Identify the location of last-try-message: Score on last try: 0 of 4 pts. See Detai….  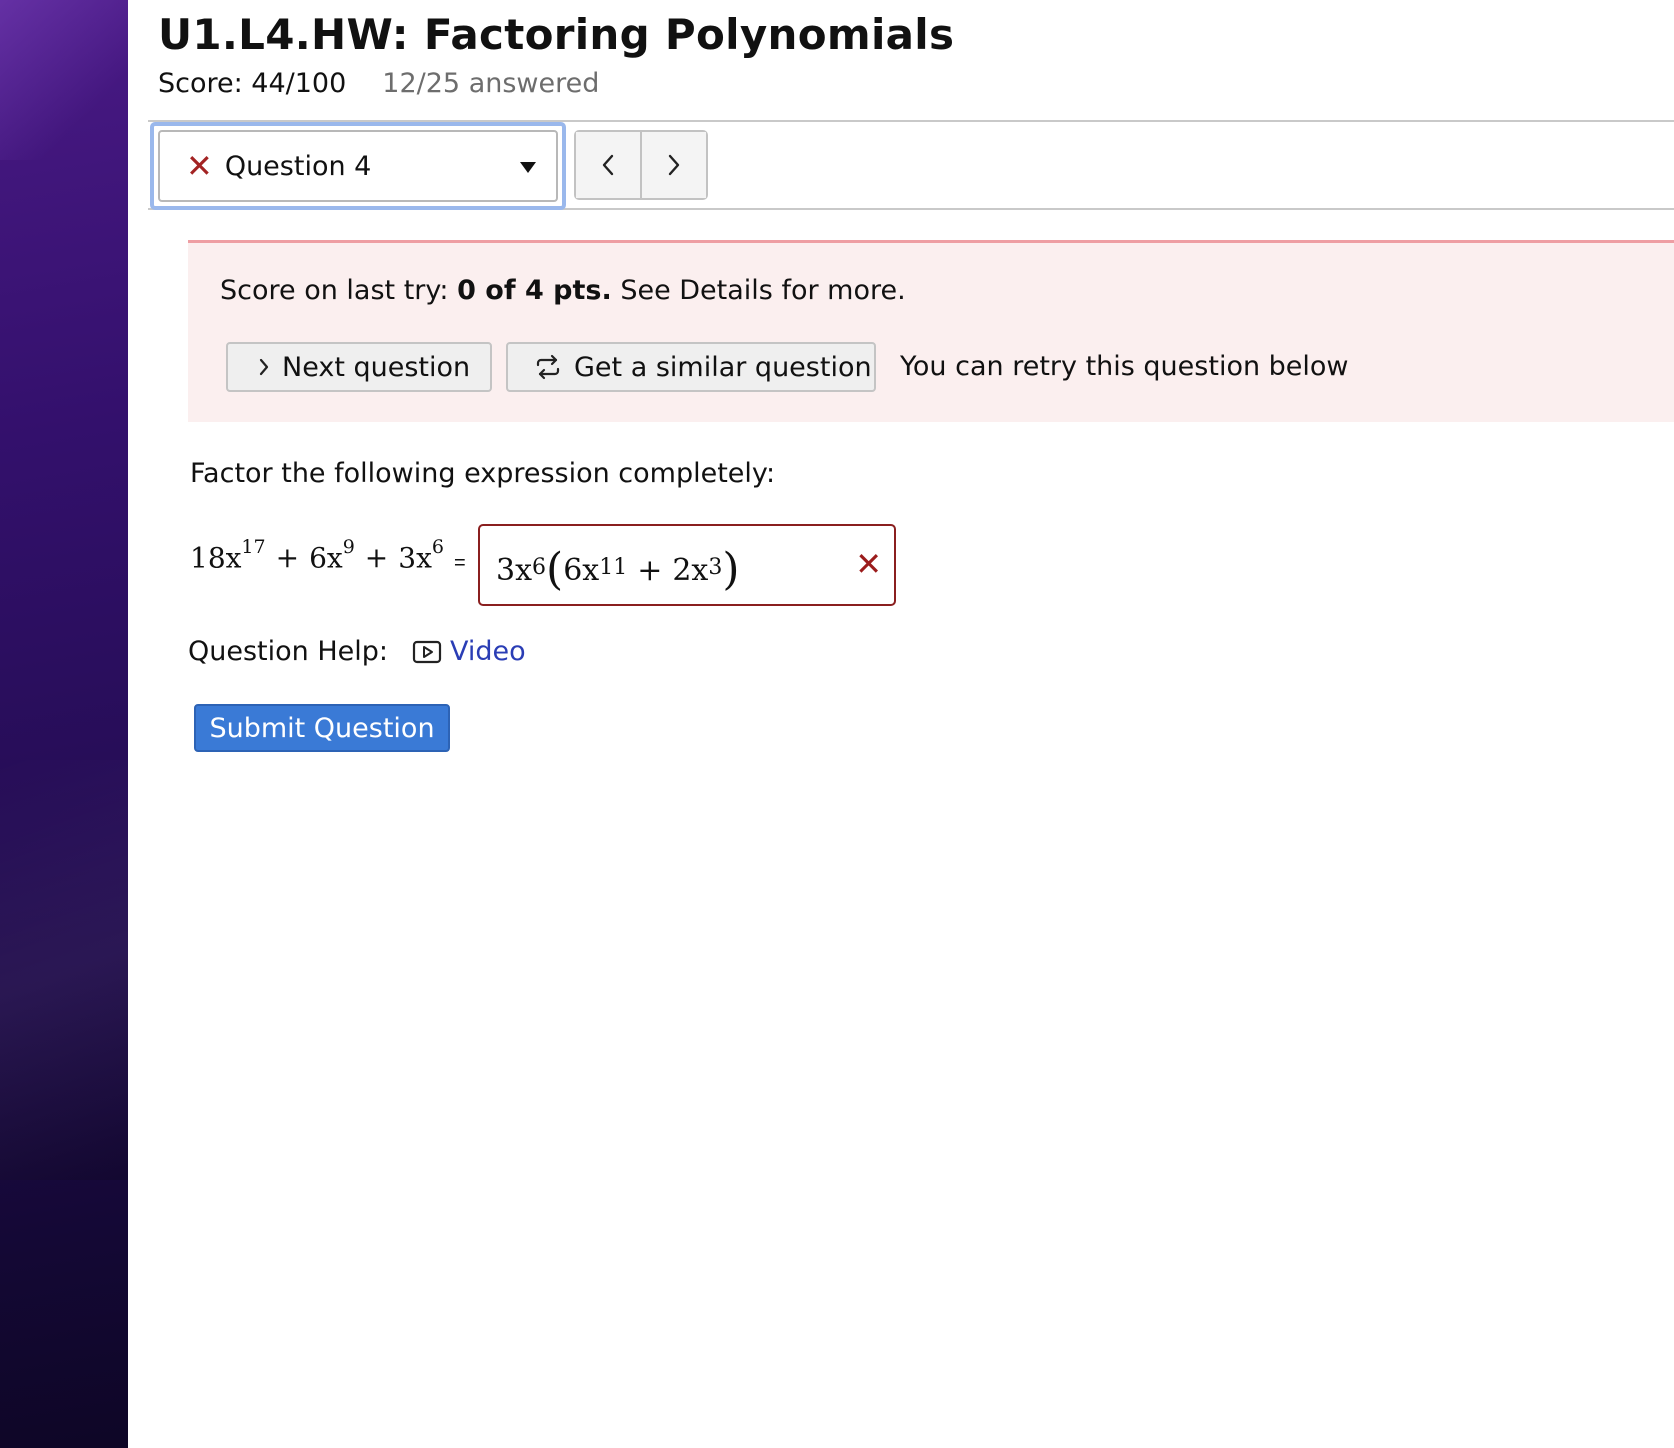
(563, 290).